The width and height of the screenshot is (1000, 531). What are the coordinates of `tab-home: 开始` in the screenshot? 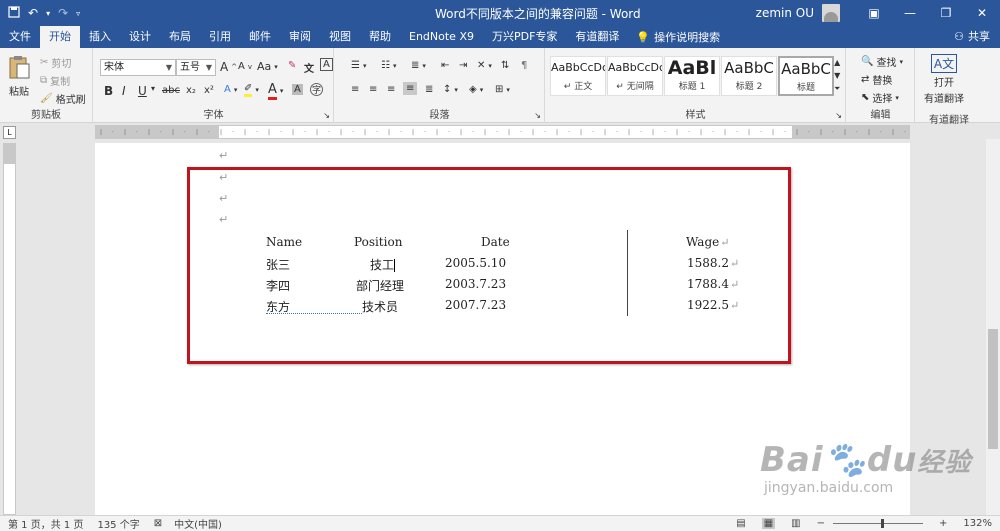 It's located at (60, 37).